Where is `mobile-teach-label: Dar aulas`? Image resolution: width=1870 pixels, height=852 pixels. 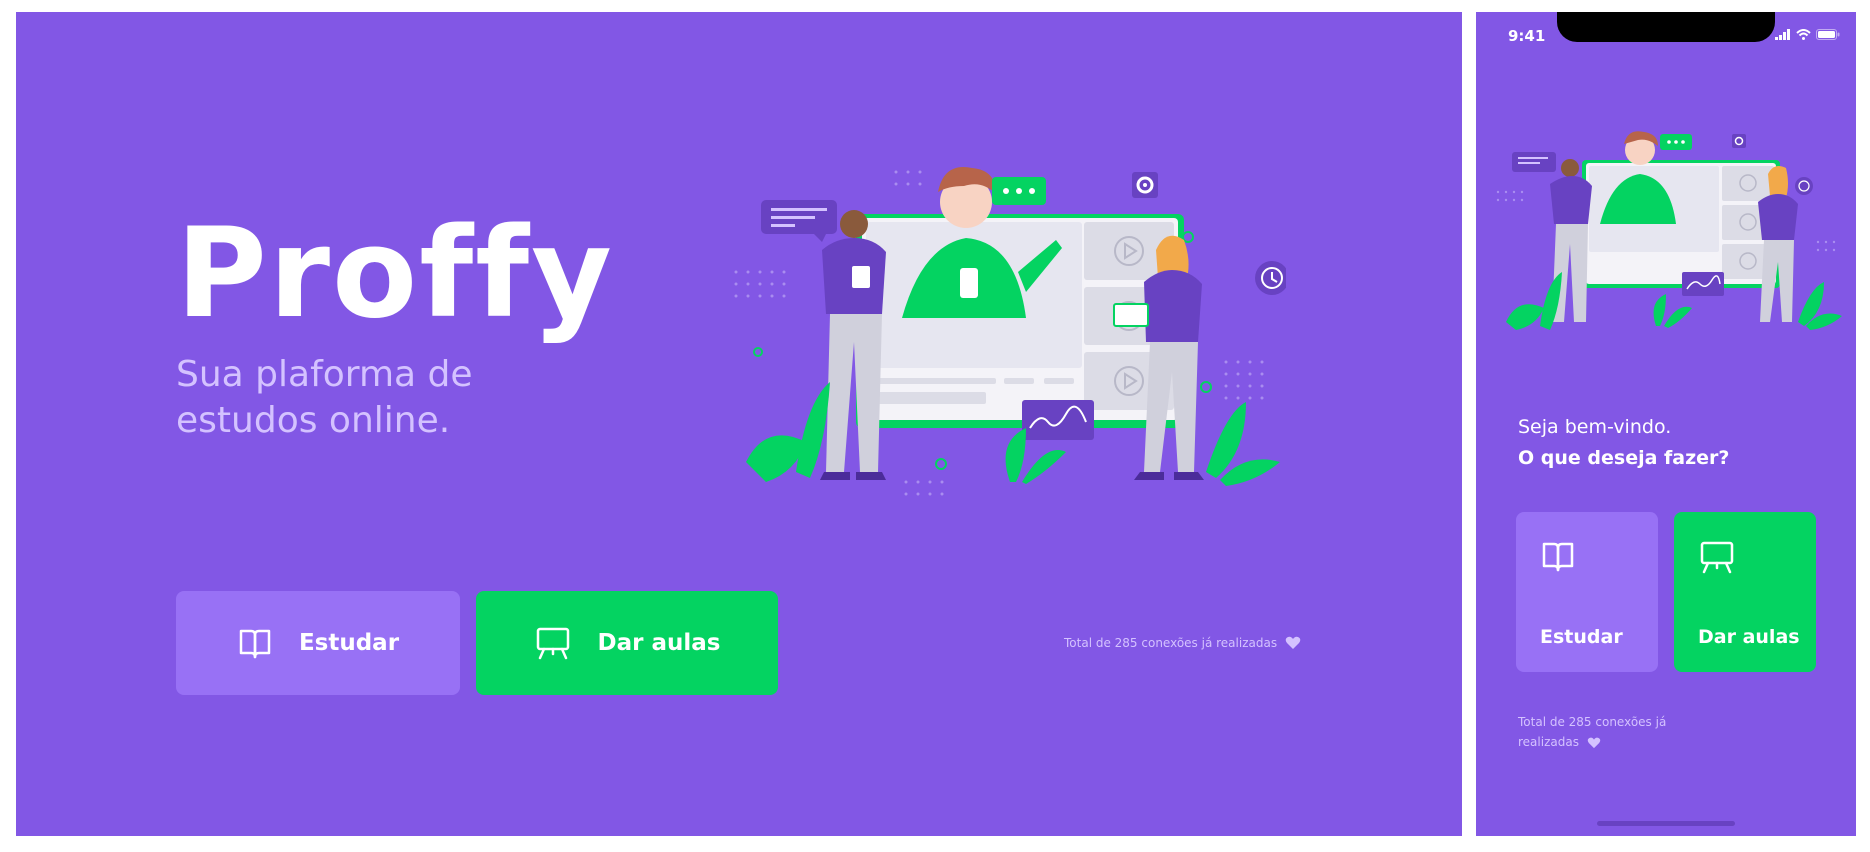
mobile-teach-label: Dar aulas is located at coordinates (1749, 637).